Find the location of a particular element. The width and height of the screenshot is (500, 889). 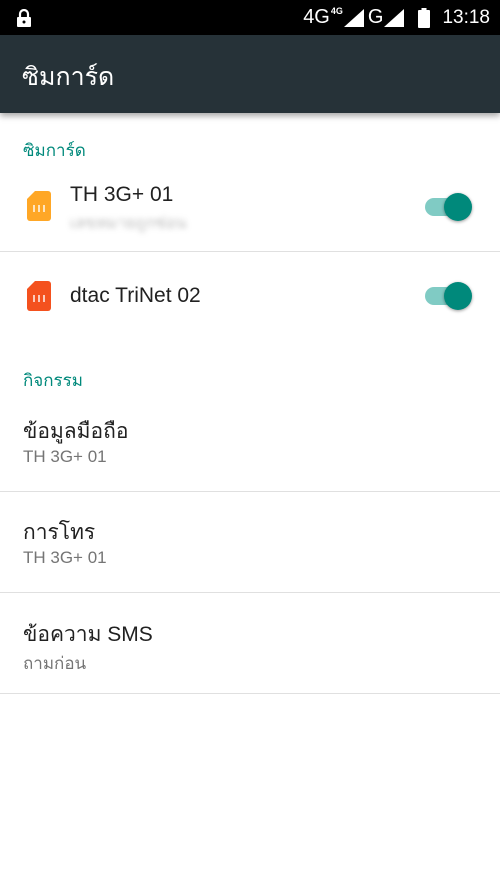

pref-calls: การโทร TH 3G+ 01 is located at coordinates (250, 542).